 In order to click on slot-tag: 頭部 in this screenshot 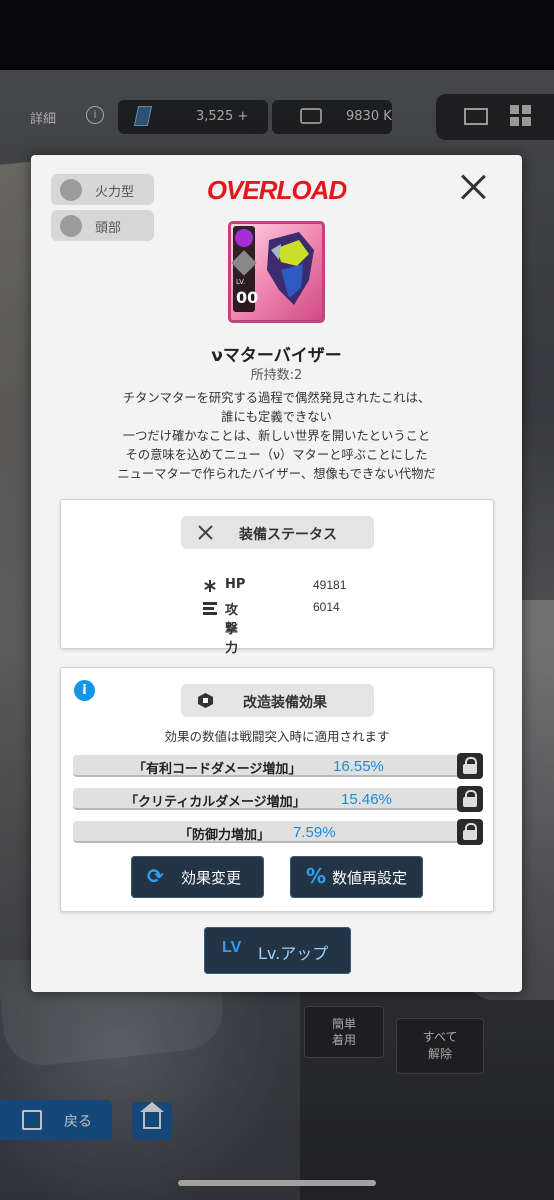, I will do `click(102, 225)`.